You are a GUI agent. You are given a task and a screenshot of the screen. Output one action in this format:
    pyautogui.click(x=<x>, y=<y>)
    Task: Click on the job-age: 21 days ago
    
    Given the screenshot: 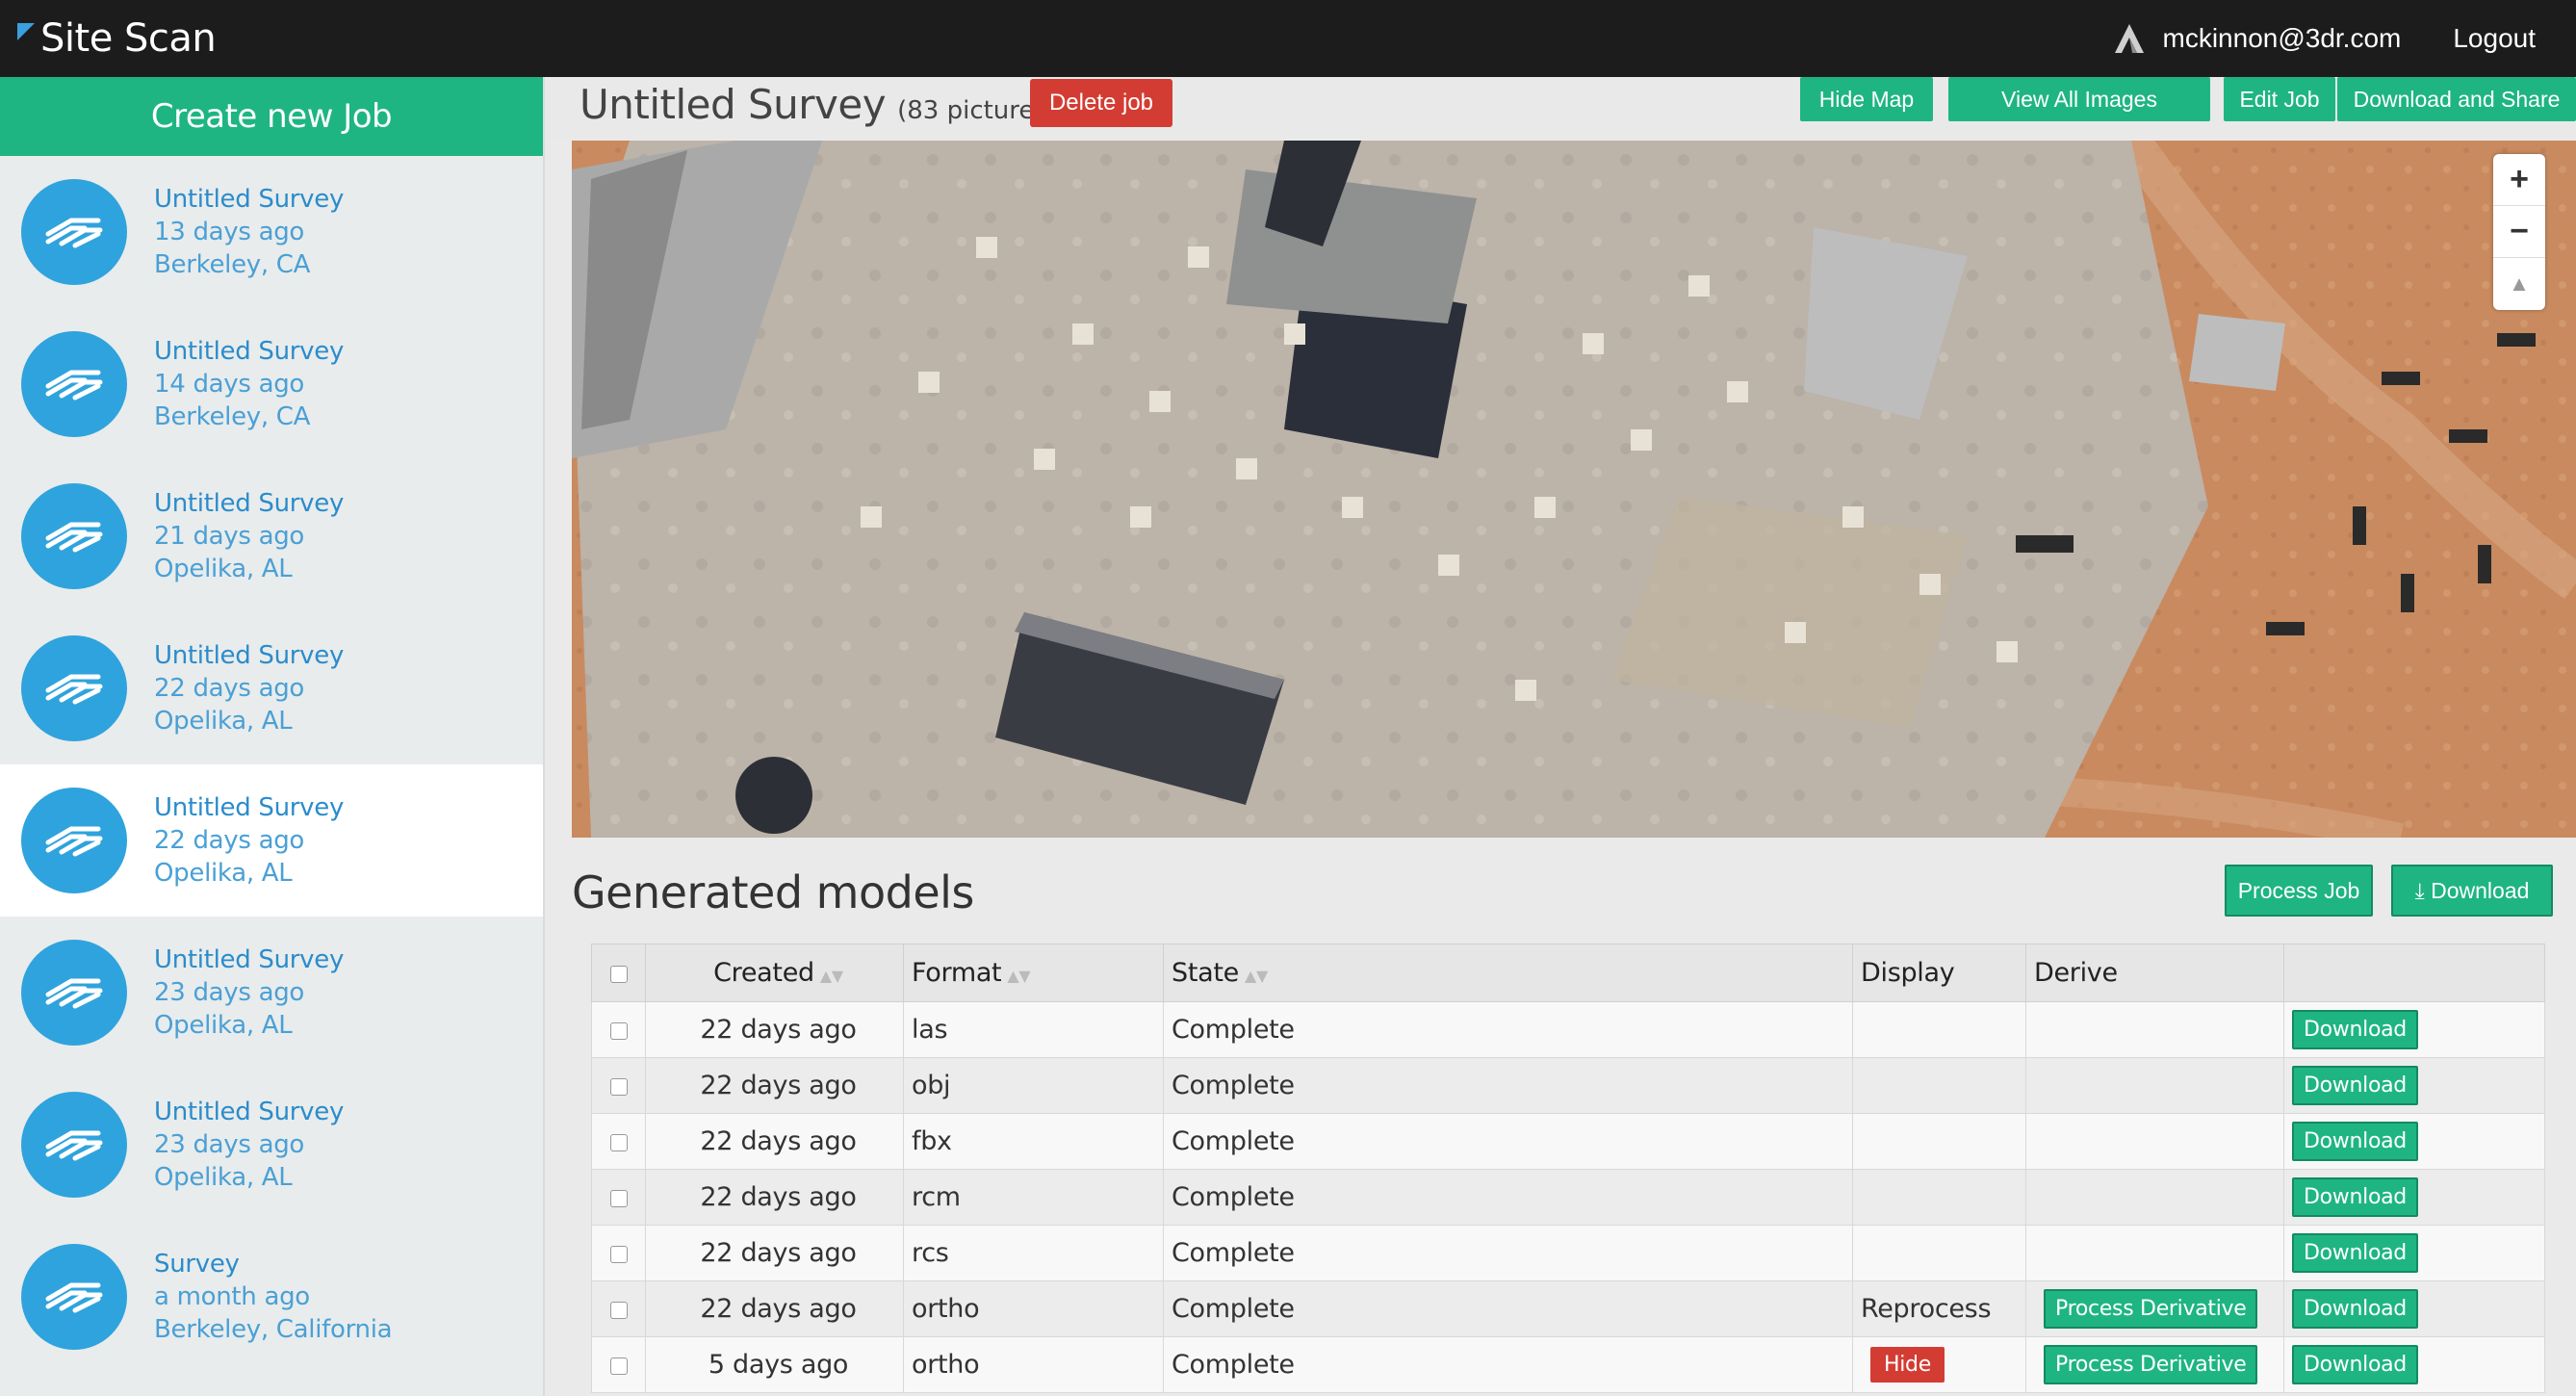 What is the action you would take?
    pyautogui.click(x=229, y=536)
    